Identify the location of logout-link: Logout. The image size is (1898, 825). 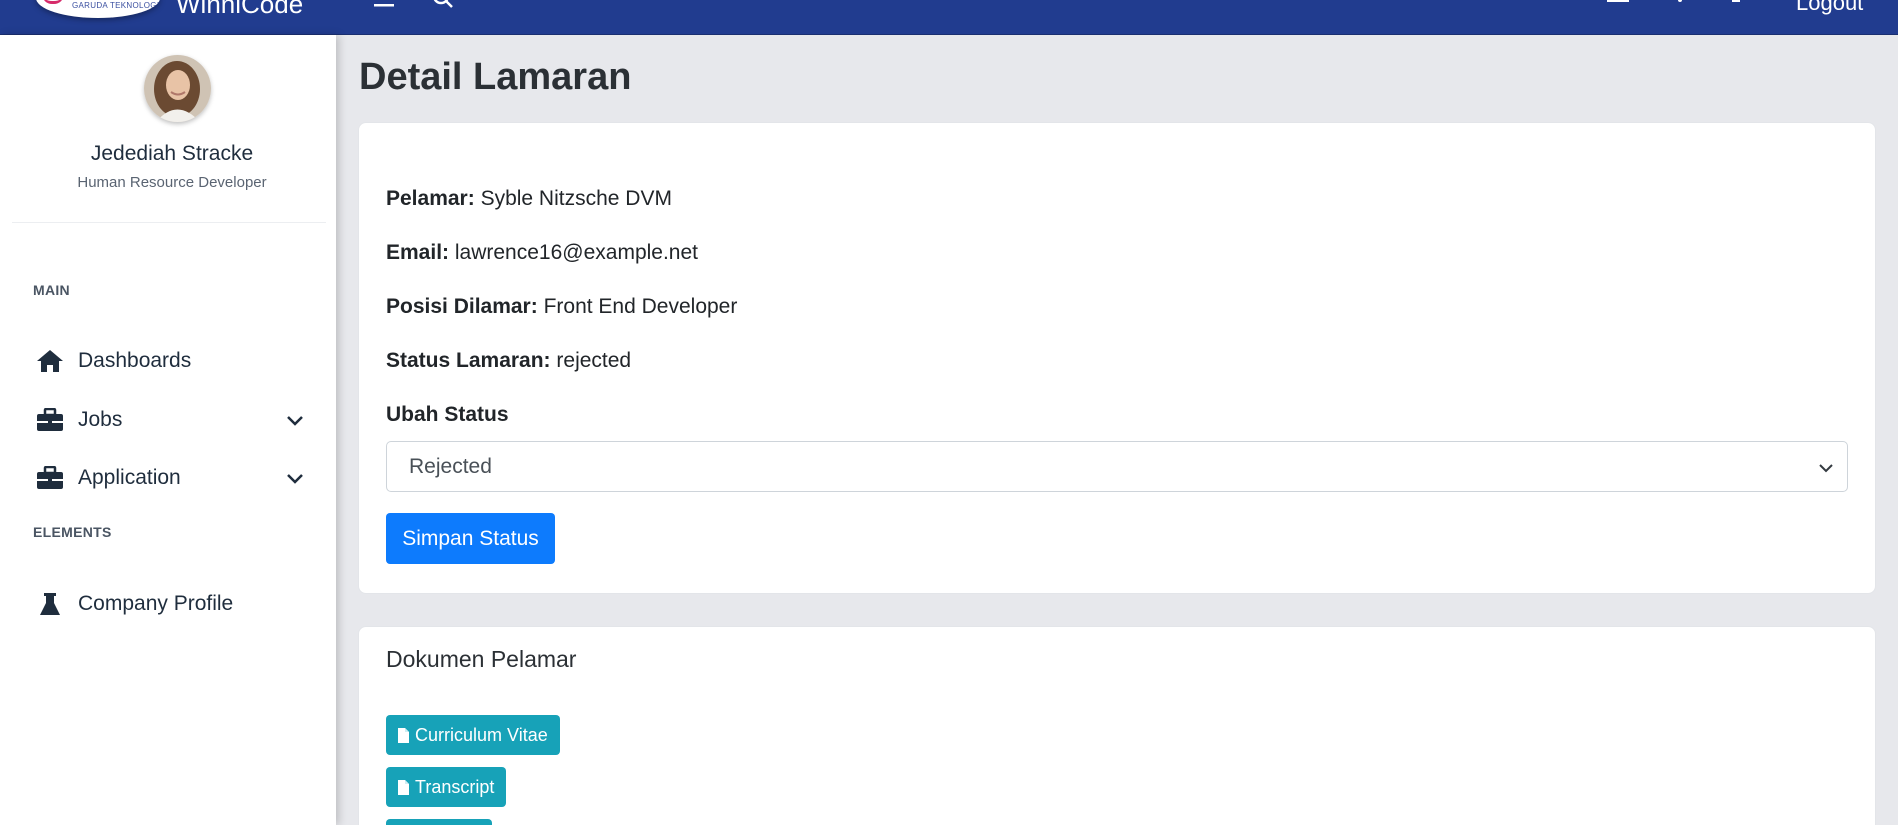
(1829, 8).